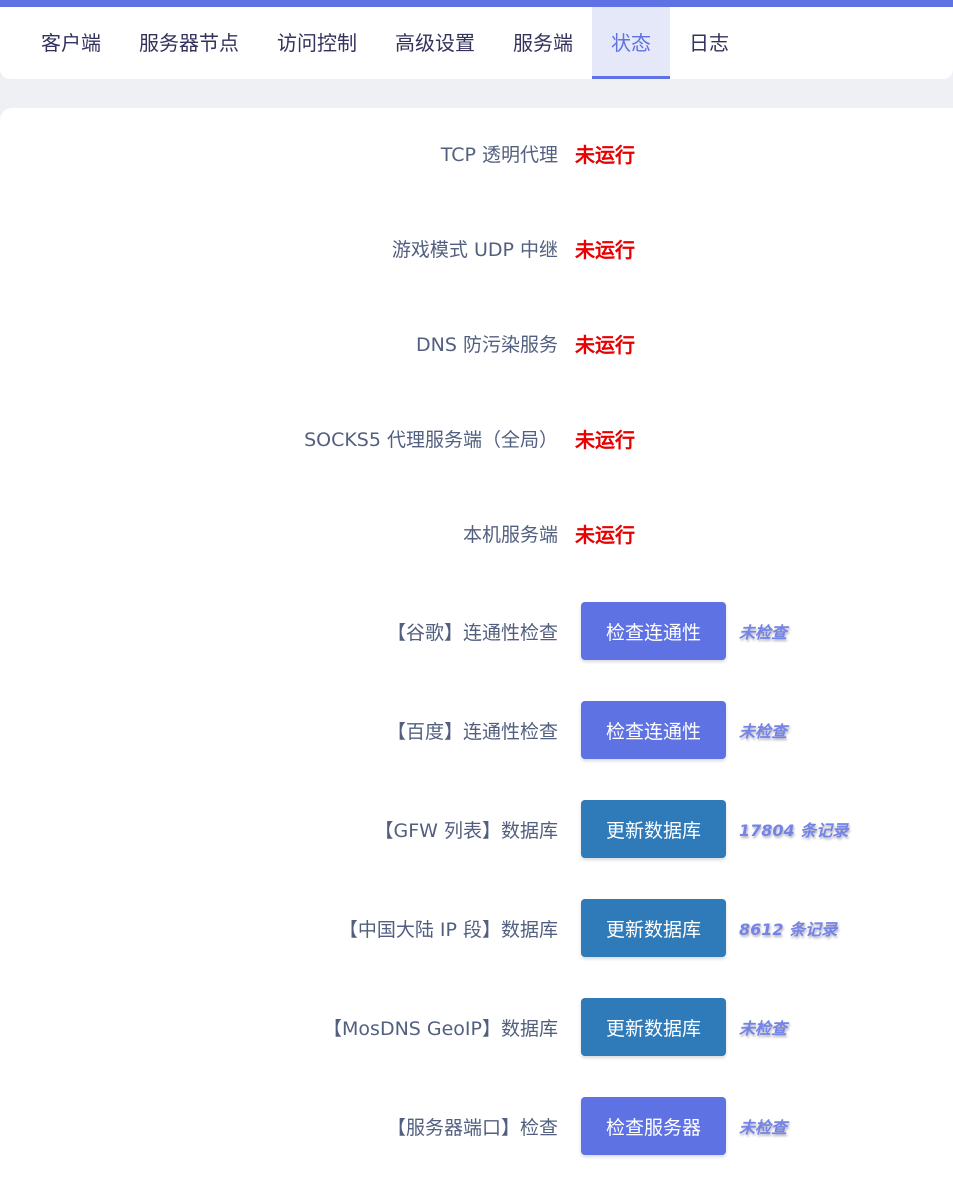 The image size is (953, 1183). I want to click on check-row-gfwlist: 【GFW 列表】数据库 更新数据库 17804 条记录, so click(476, 829).